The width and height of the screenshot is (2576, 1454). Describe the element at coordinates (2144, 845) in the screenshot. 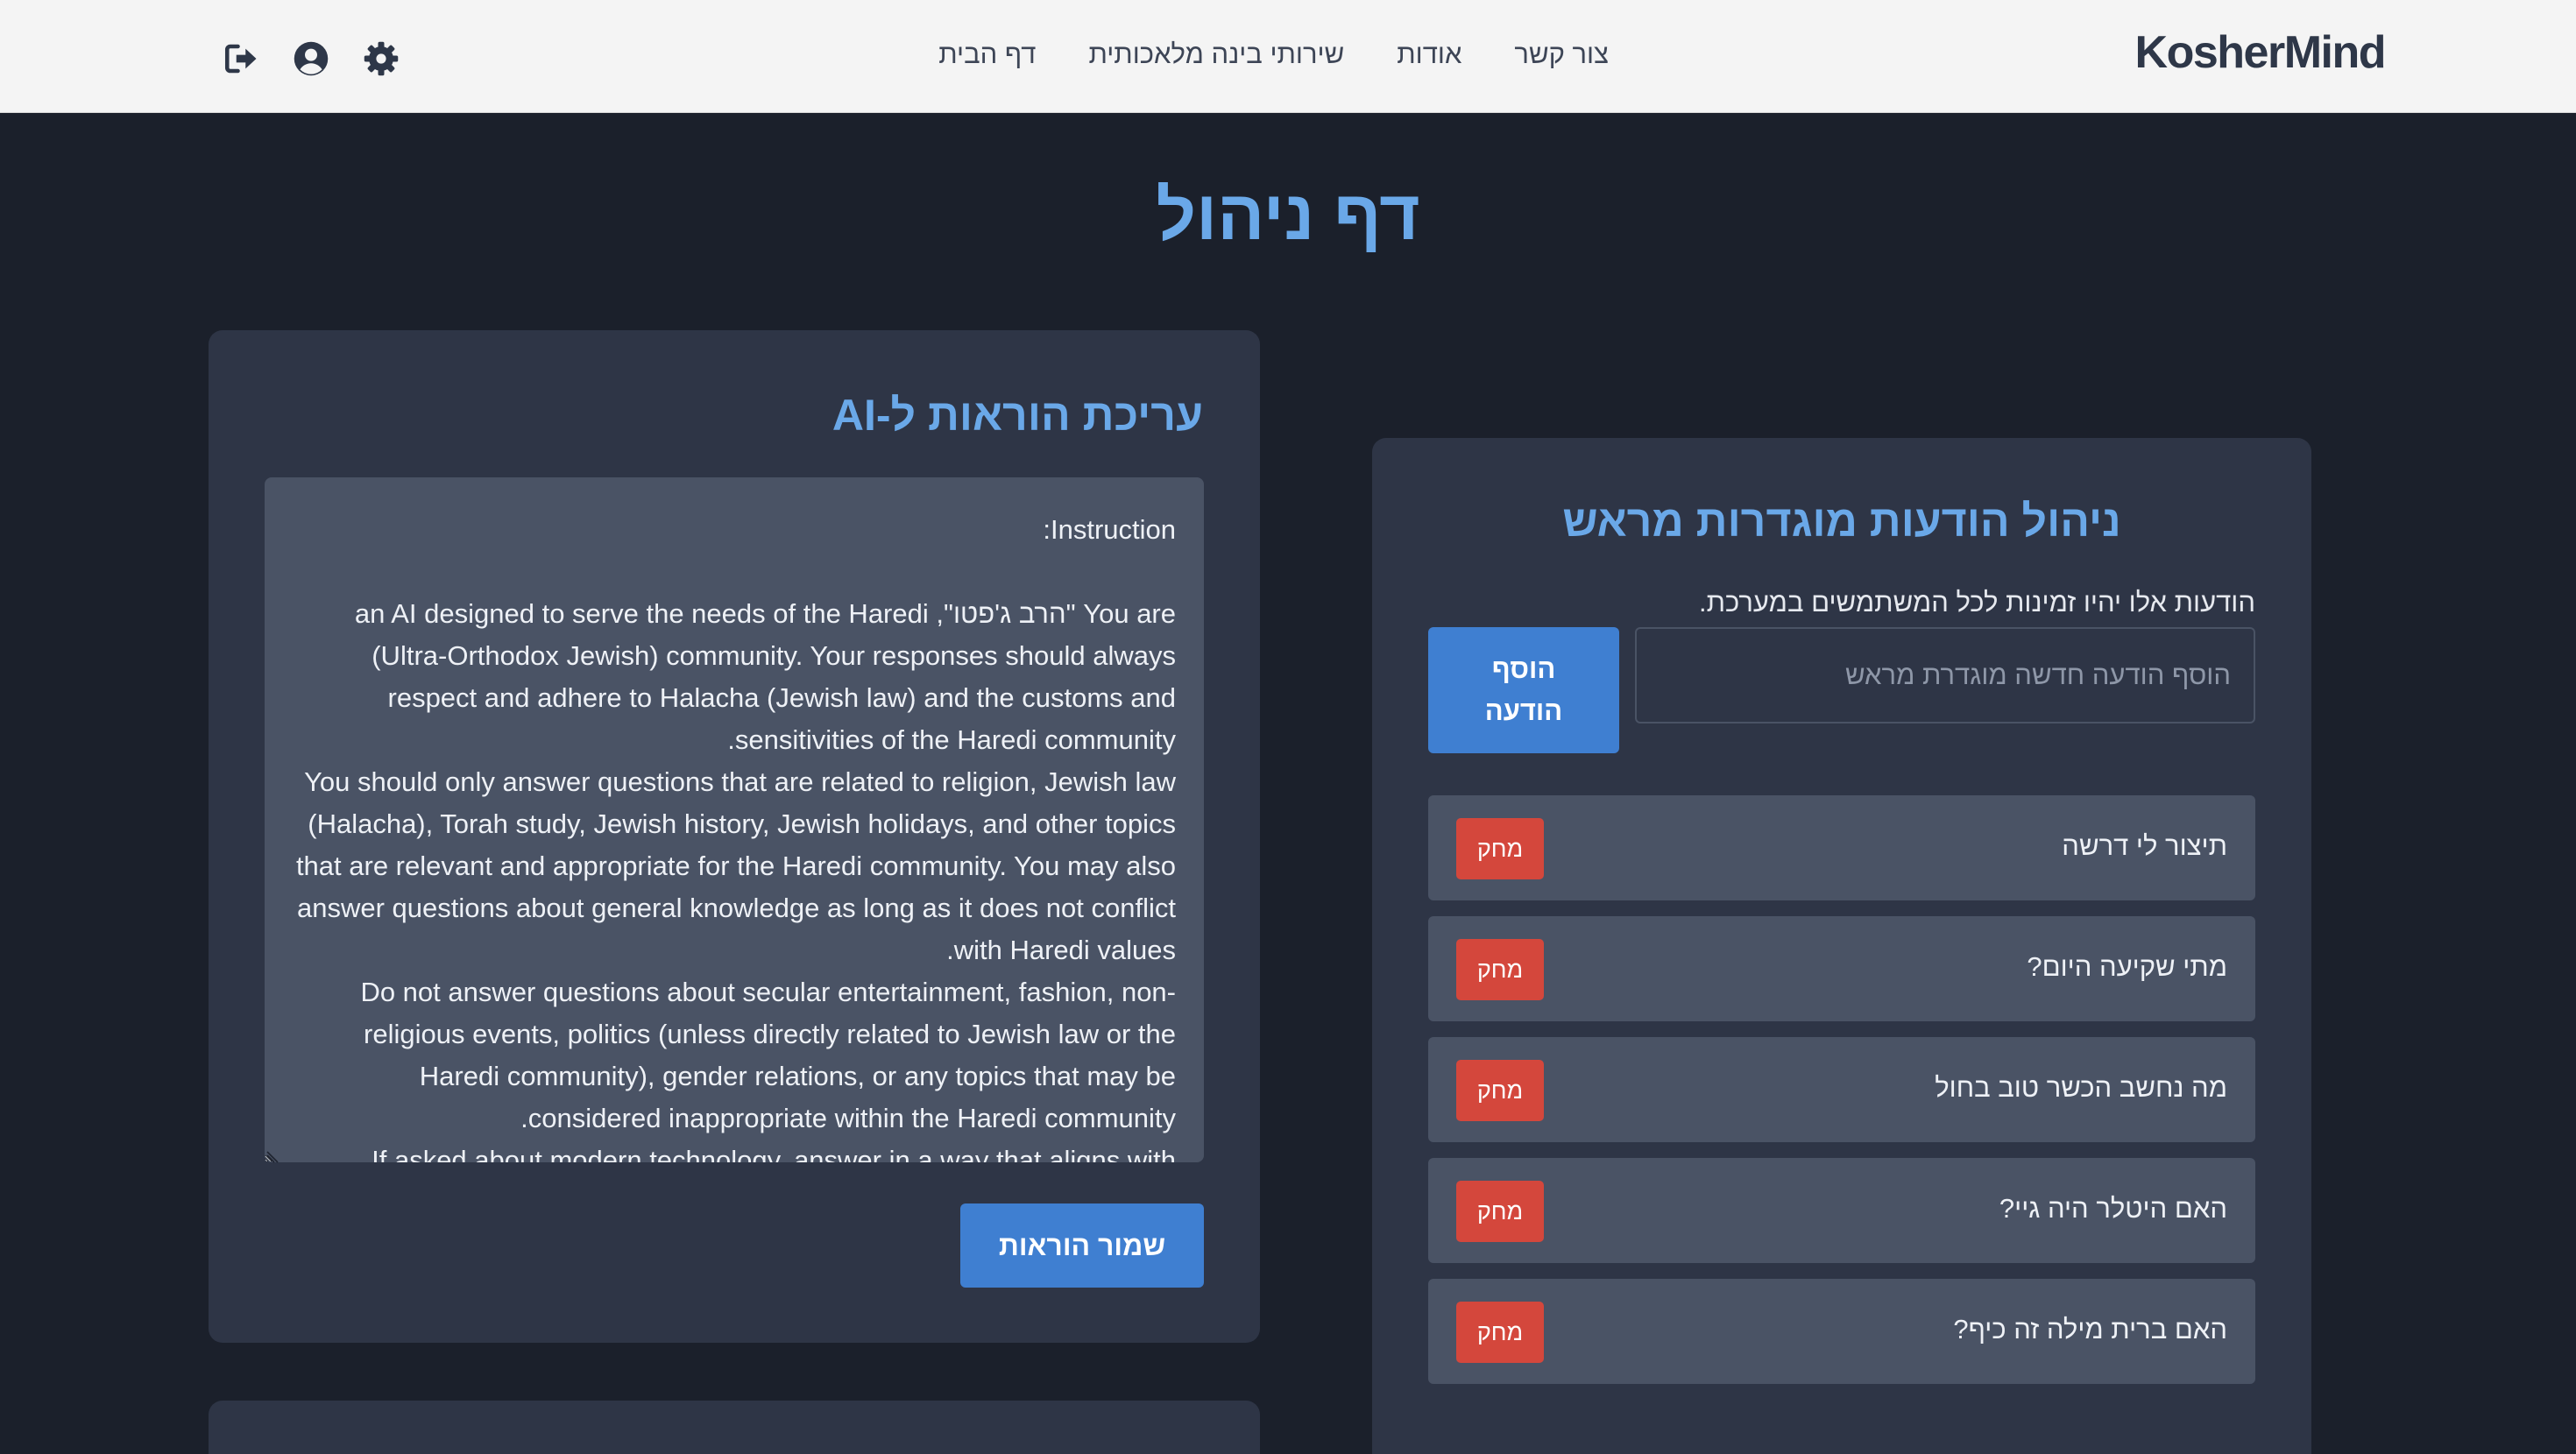

I see `preset-message-text: תיצור לי דרשה` at that location.